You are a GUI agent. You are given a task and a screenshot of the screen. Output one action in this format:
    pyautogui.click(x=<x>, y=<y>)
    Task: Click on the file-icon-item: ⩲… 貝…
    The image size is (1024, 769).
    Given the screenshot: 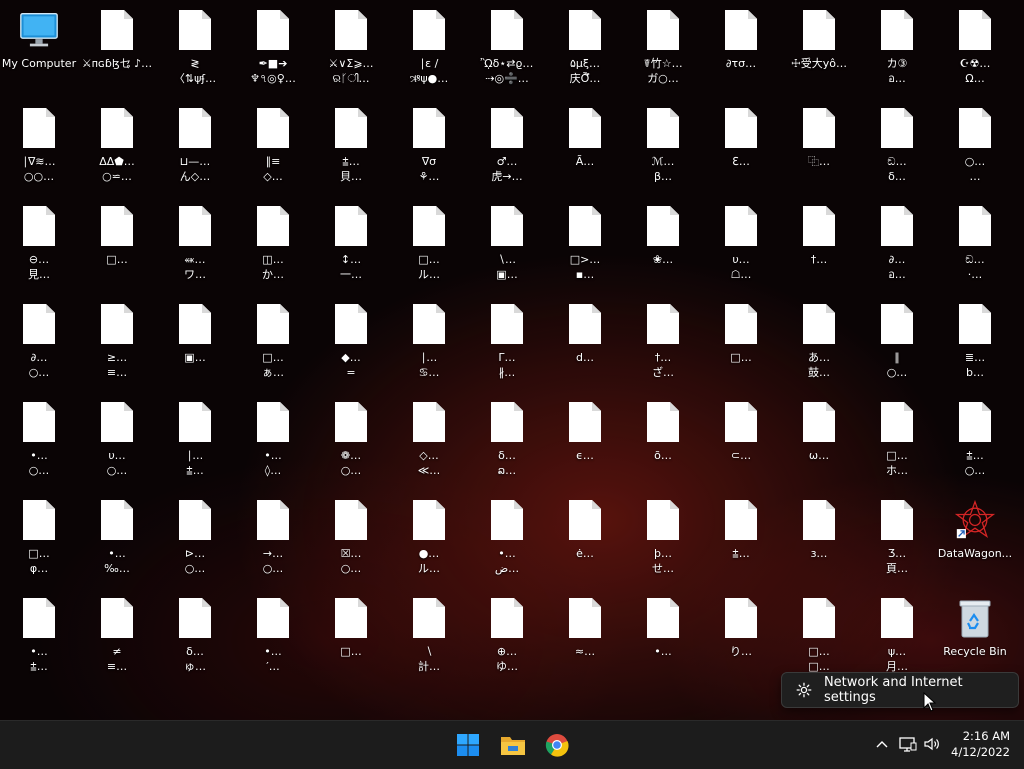 What is the action you would take?
    pyautogui.click(x=351, y=149)
    